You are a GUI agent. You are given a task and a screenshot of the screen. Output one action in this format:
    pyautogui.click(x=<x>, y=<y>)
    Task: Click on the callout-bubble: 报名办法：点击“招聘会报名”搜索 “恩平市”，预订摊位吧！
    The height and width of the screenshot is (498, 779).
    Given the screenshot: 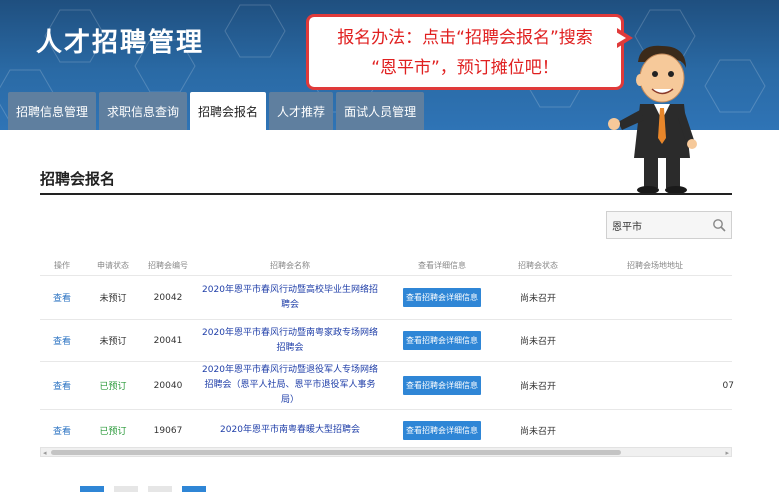 What is the action you would take?
    pyautogui.click(x=465, y=52)
    